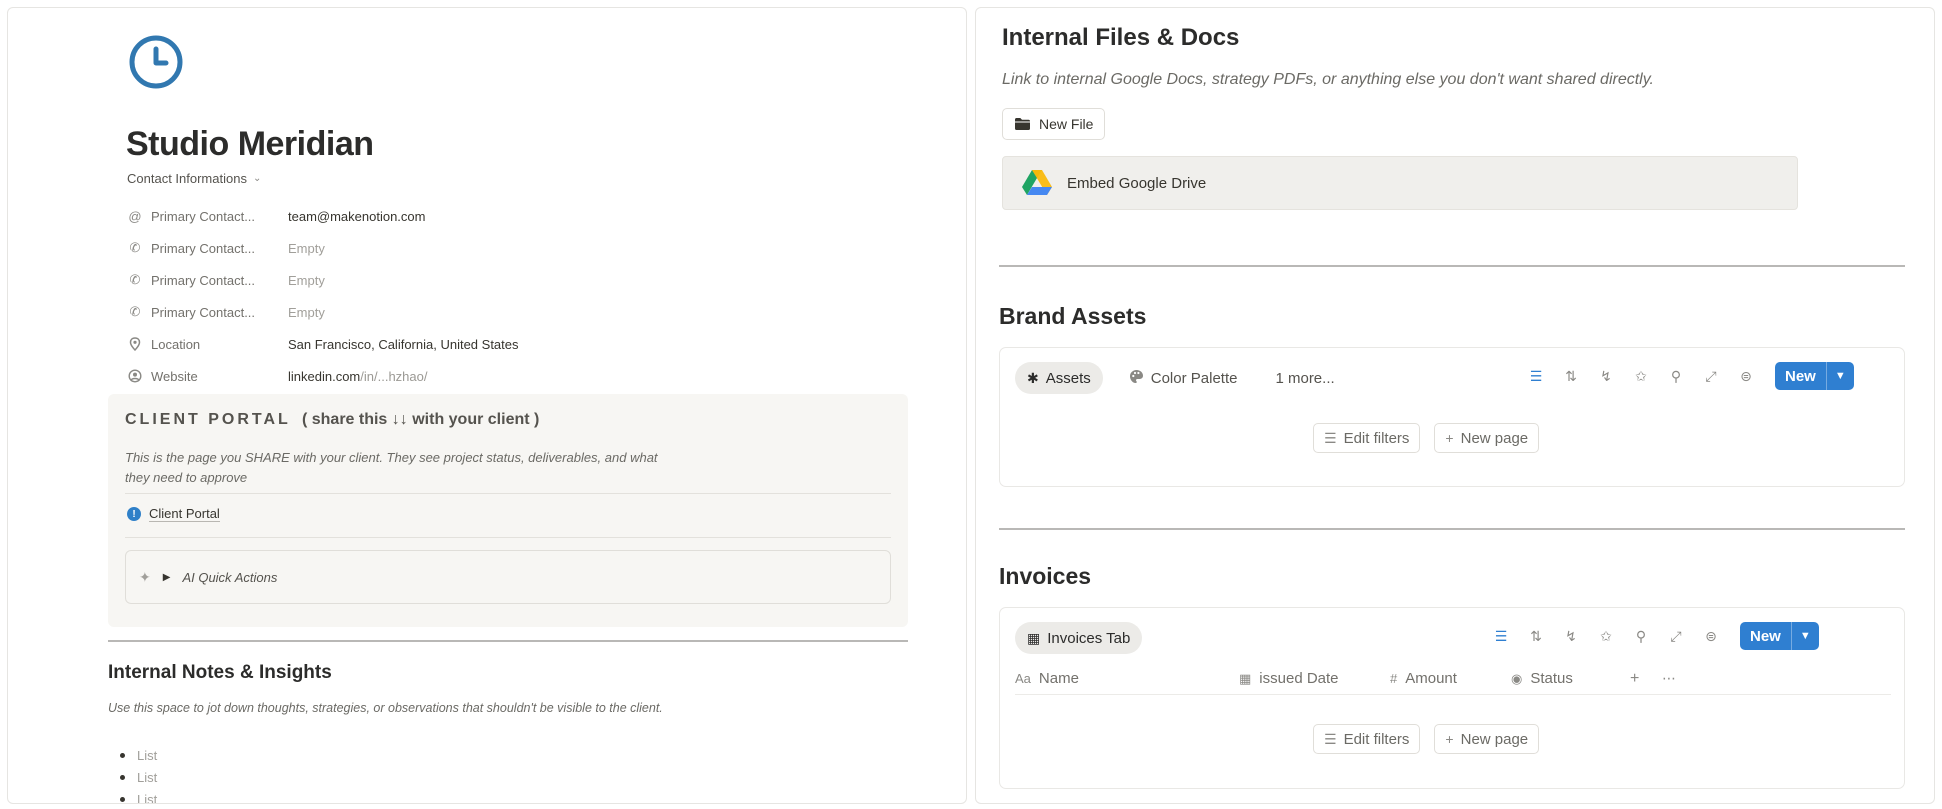  I want to click on property-row-phone-2: ✆ Primary Contact... Empty, so click(447, 280).